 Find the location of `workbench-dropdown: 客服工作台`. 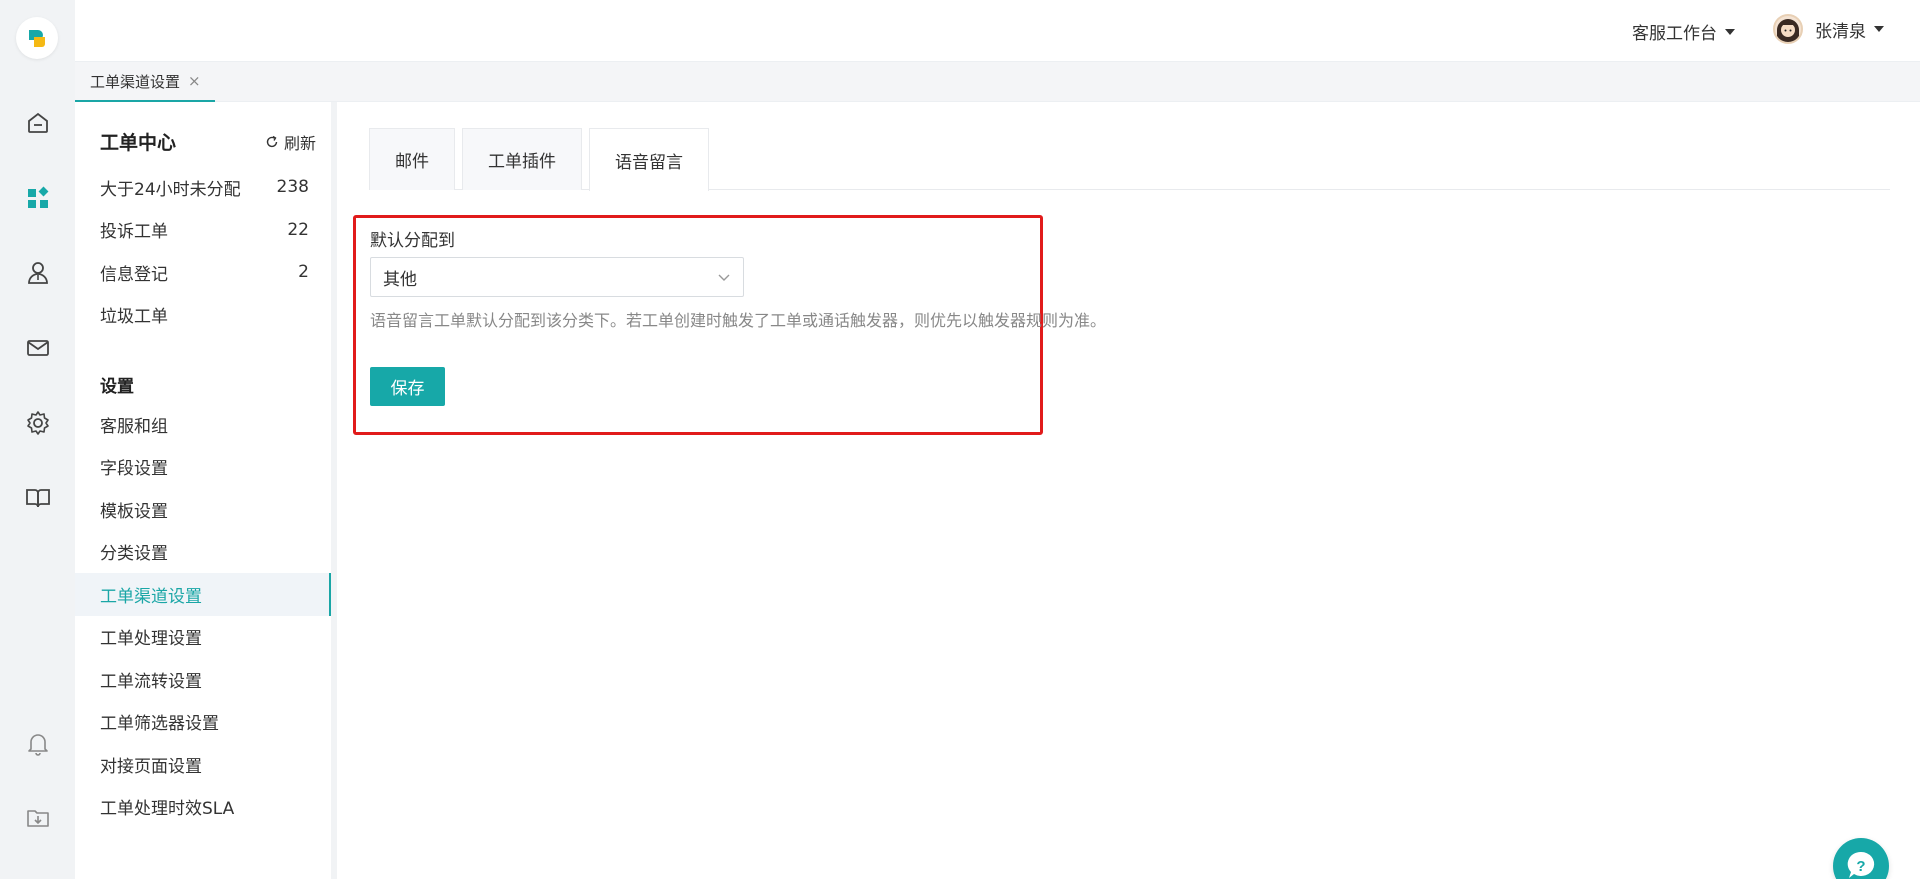

workbench-dropdown: 客服工作台 is located at coordinates (1683, 31).